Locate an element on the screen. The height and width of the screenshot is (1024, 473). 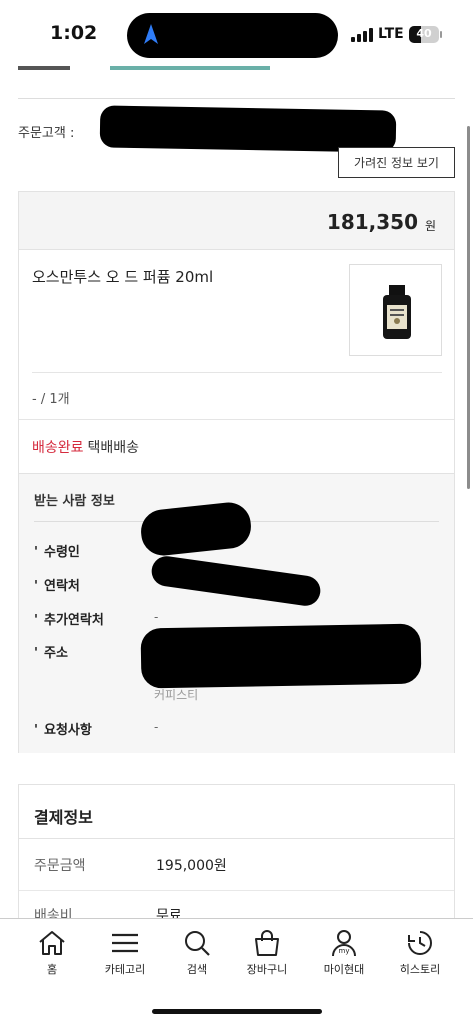
recipient-request-label: 요청사항 is located at coordinates (63, 728).